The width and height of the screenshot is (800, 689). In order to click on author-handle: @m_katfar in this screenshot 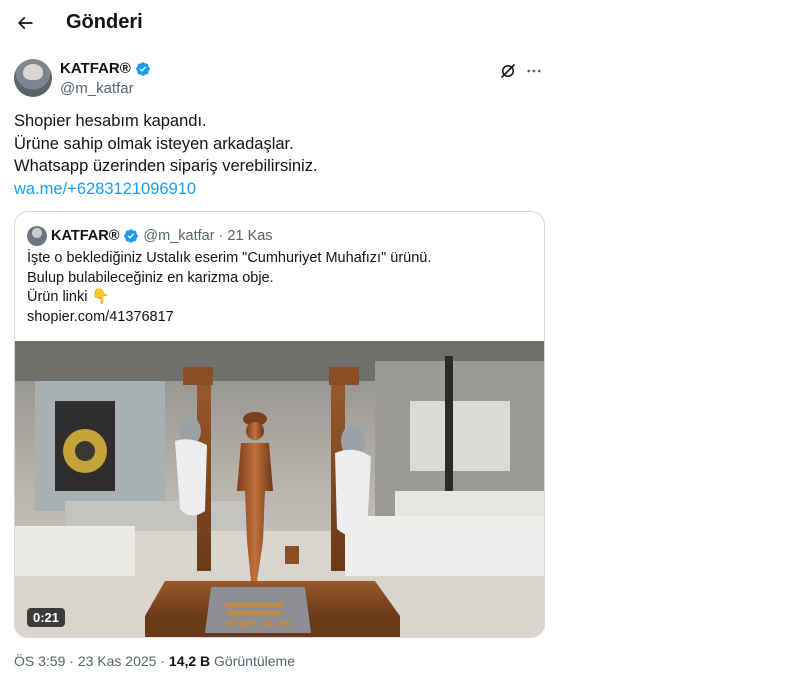, I will do `click(97, 88)`.